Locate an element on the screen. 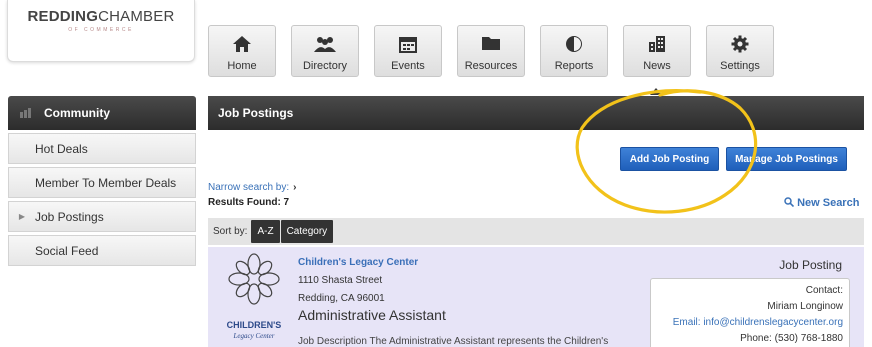  narrow-search-label: Narrow search by: is located at coordinates (249, 187).